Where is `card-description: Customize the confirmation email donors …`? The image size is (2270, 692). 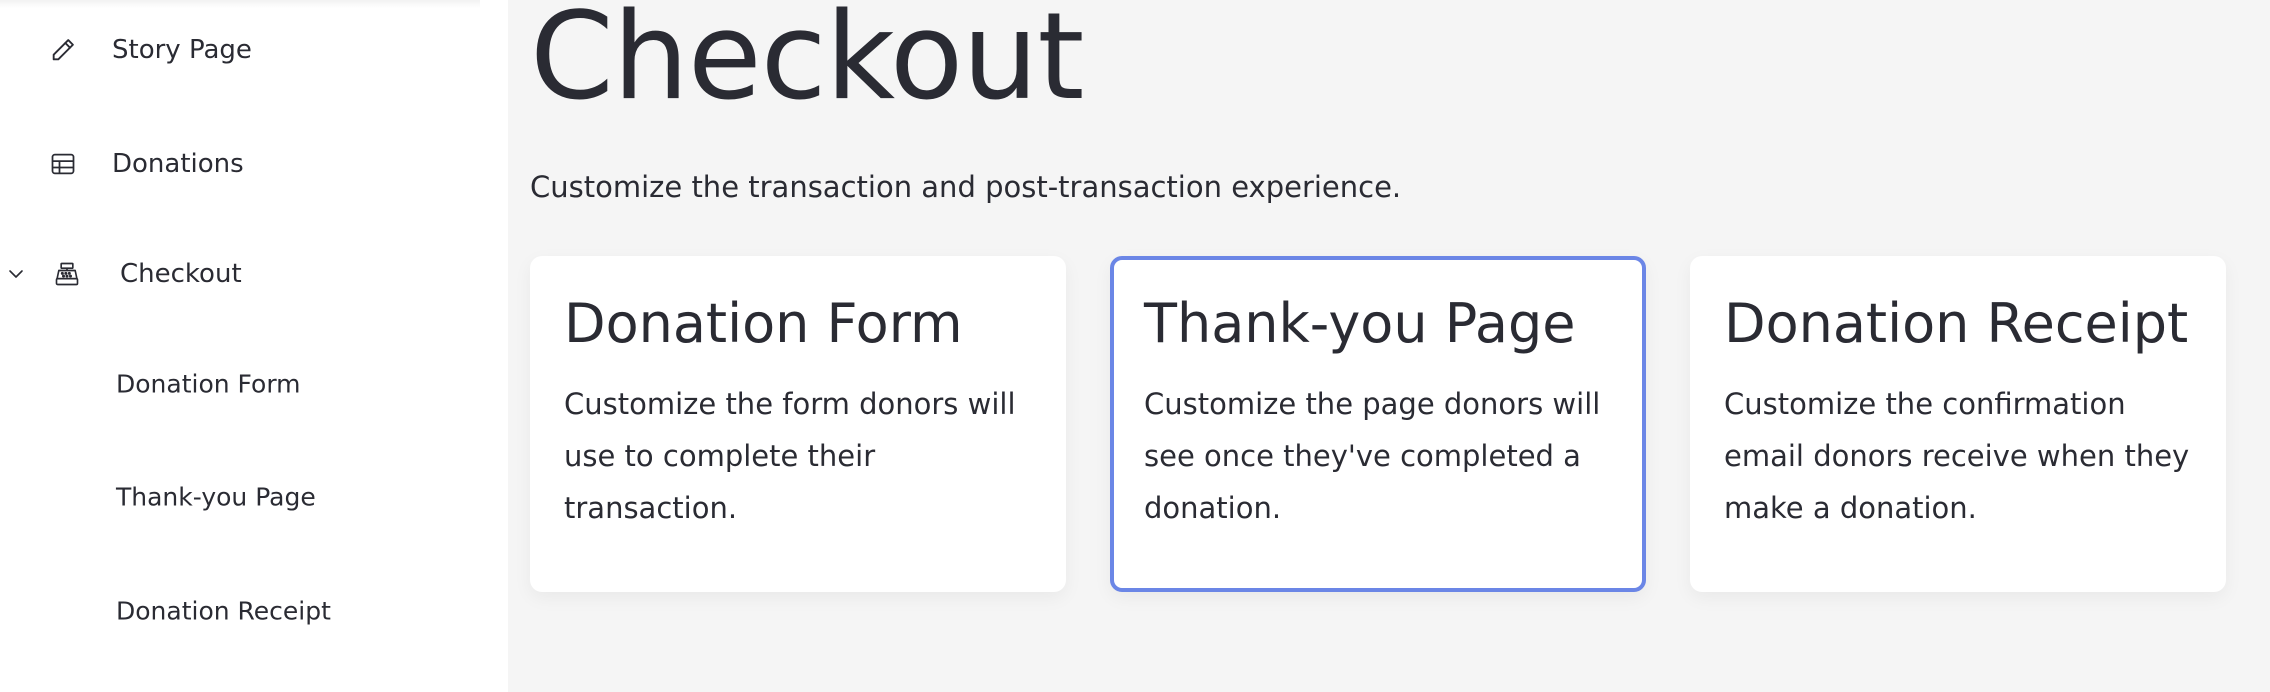
card-description: Customize the confirmation email donors … is located at coordinates (1957, 456).